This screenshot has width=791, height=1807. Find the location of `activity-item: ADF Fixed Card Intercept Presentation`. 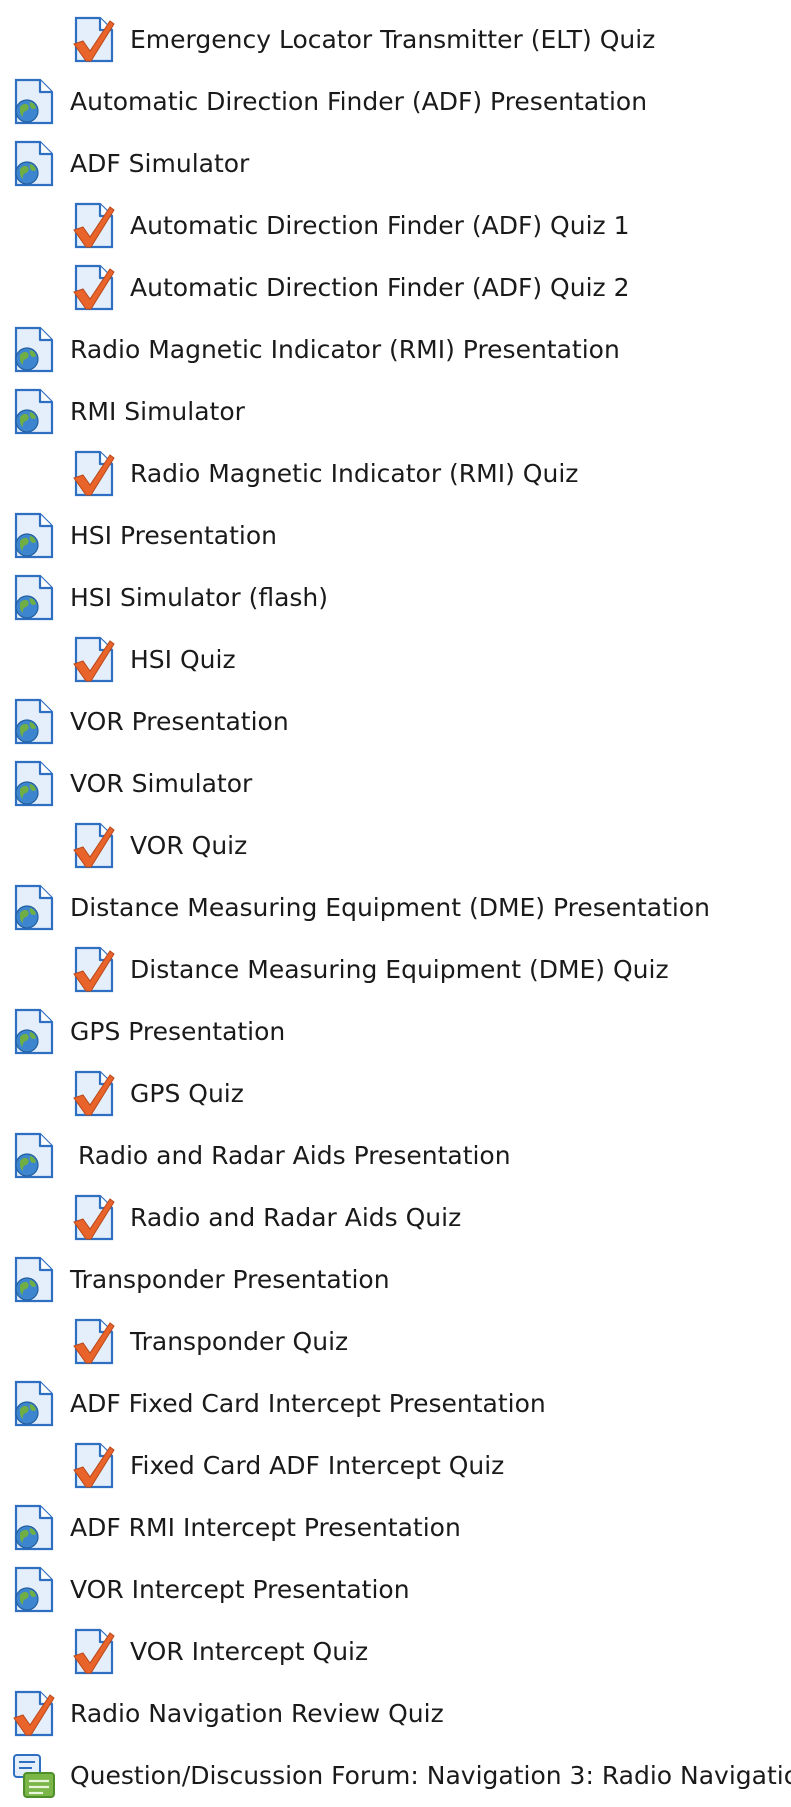

activity-item: ADF Fixed Card Intercept Presentation is located at coordinates (395, 1404).